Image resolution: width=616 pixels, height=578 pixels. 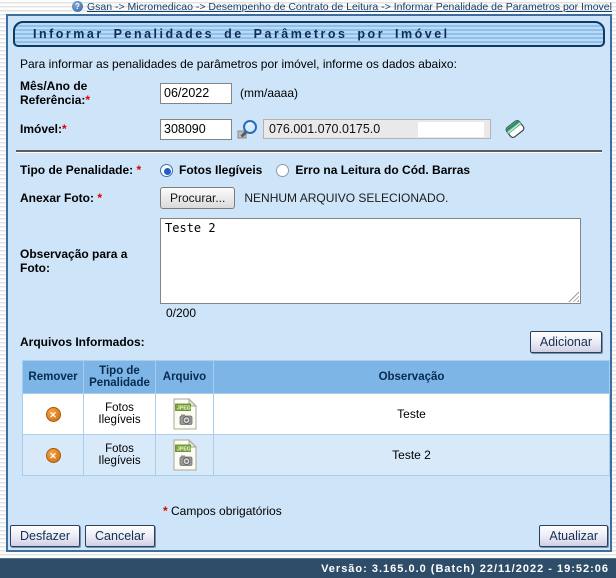 I want to click on eraser-icon, so click(x=515, y=129).